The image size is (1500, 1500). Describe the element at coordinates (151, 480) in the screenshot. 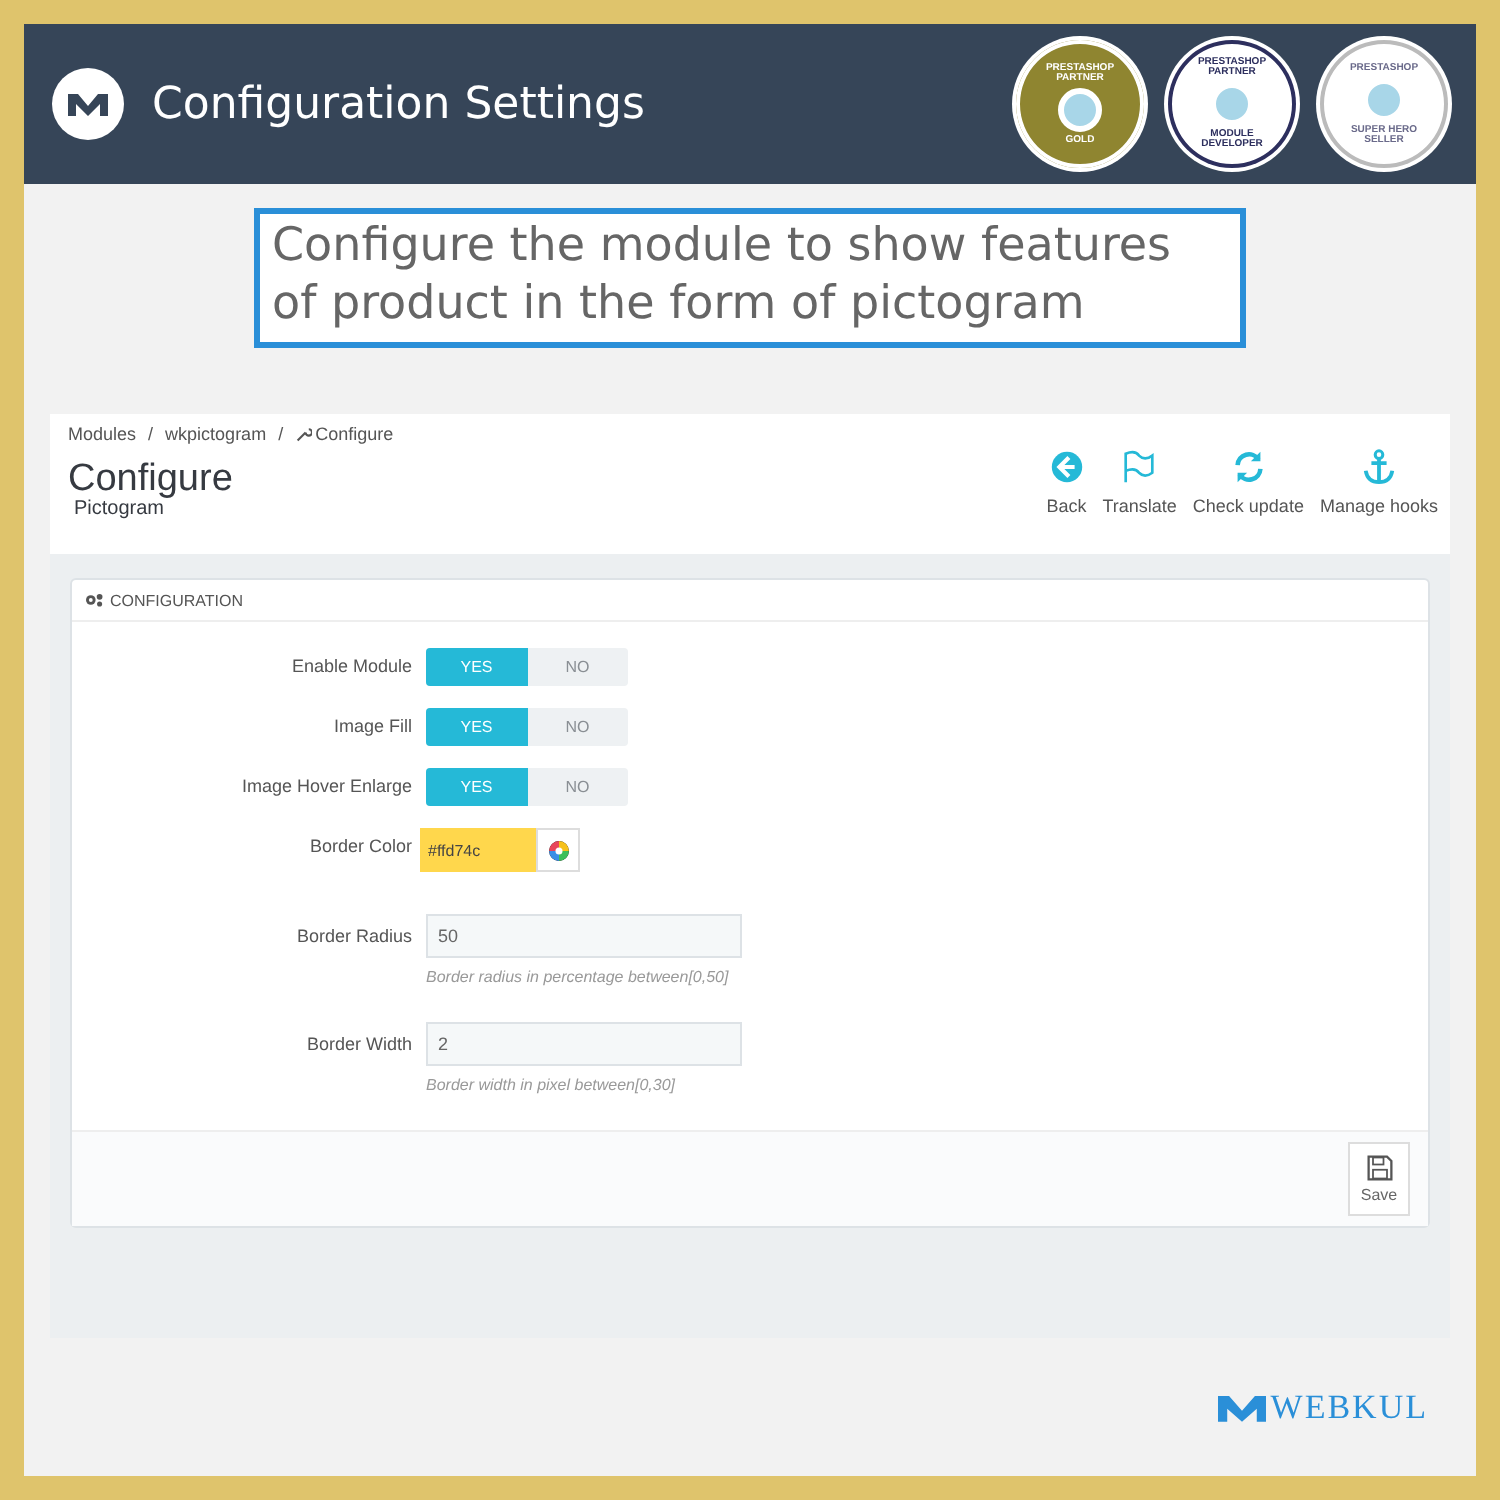

I see `page-title: Configure` at that location.